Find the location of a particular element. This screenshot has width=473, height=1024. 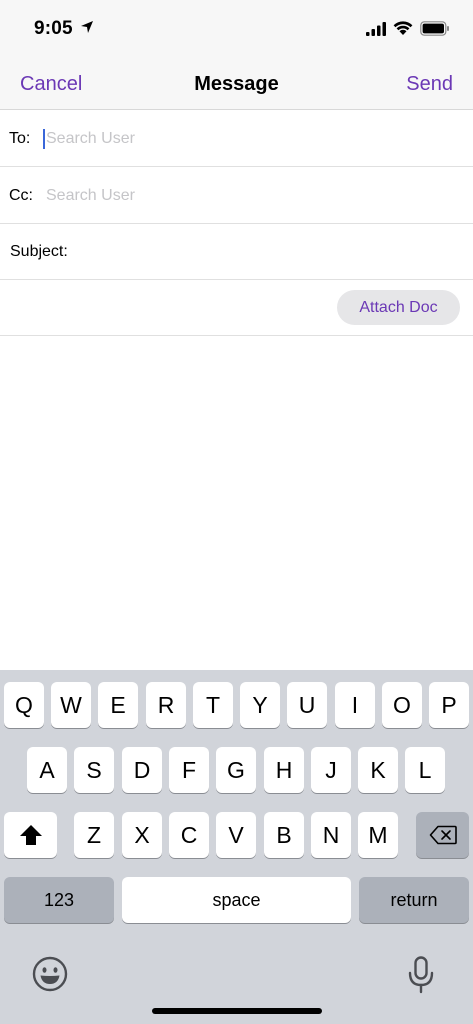

subject-label: Subject: is located at coordinates (39, 251).